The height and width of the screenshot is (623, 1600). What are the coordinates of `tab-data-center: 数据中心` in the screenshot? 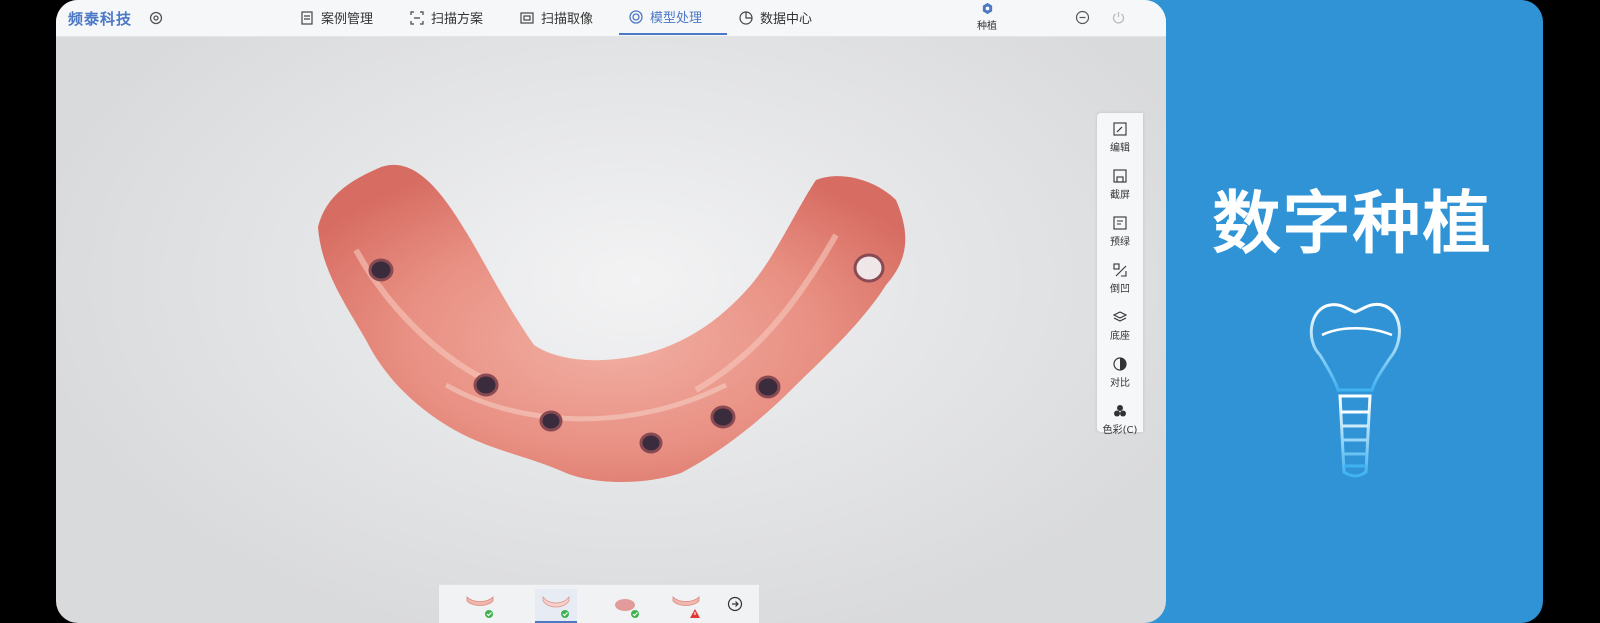 It's located at (775, 17).